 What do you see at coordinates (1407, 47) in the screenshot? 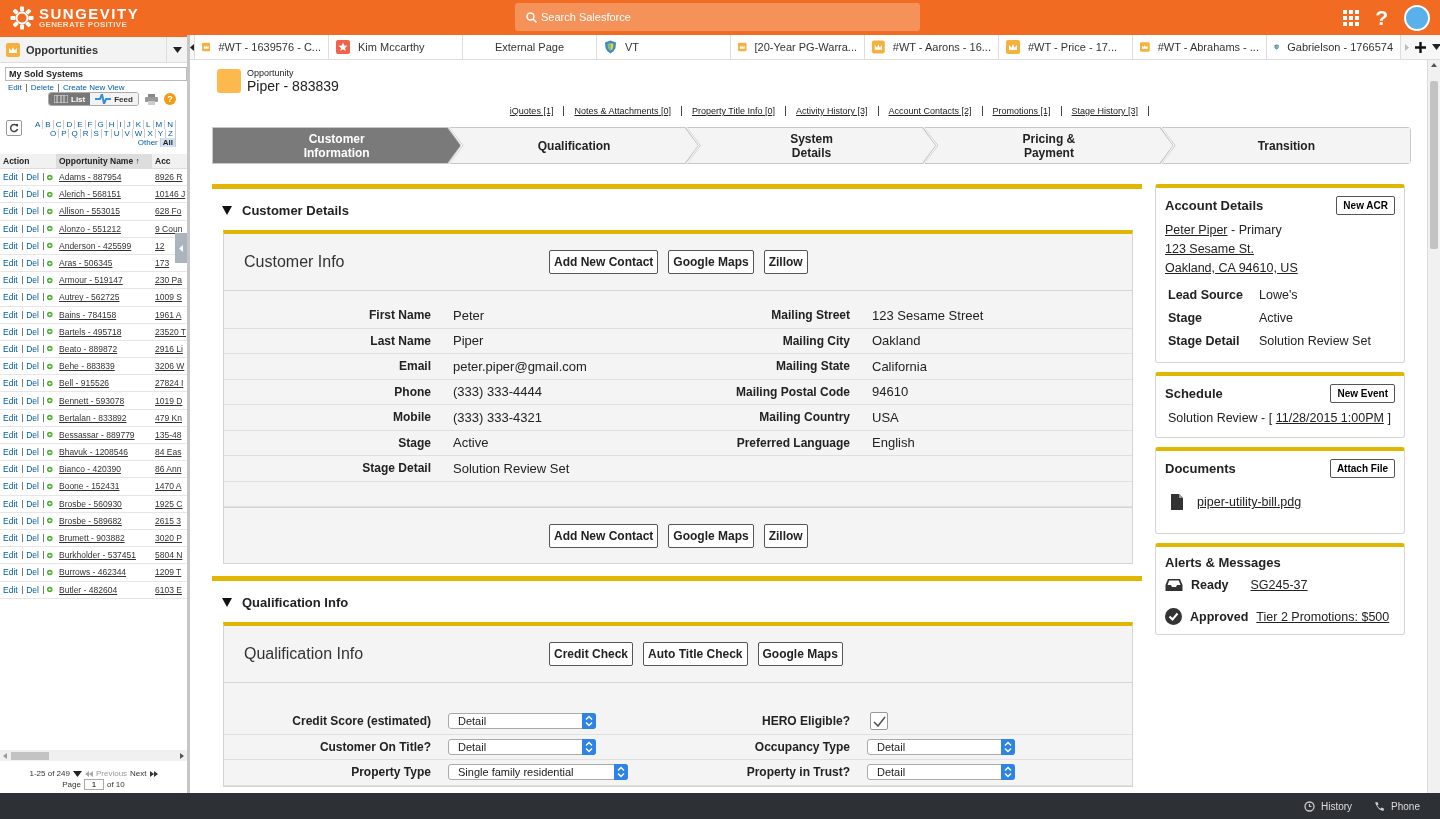
I see `caret-icon` at bounding box center [1407, 47].